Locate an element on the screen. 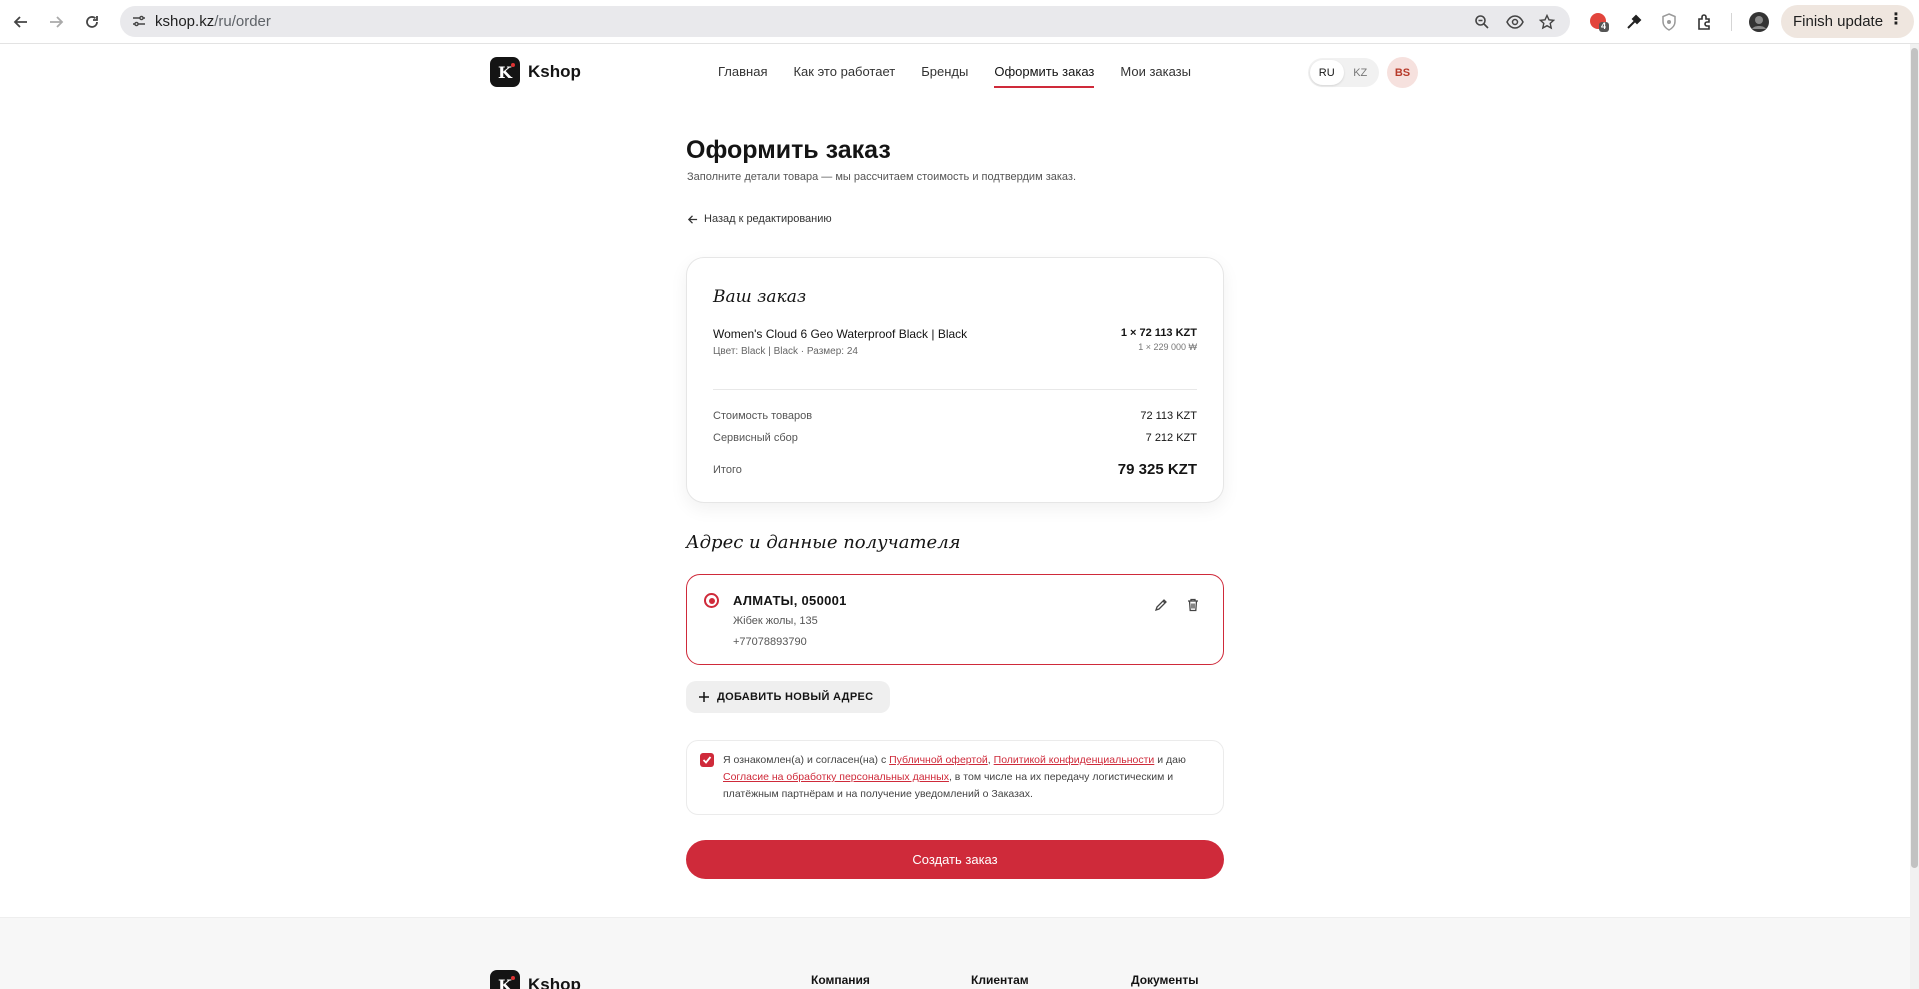 The width and height of the screenshot is (1919, 989). user-avatar: BS is located at coordinates (1402, 72).